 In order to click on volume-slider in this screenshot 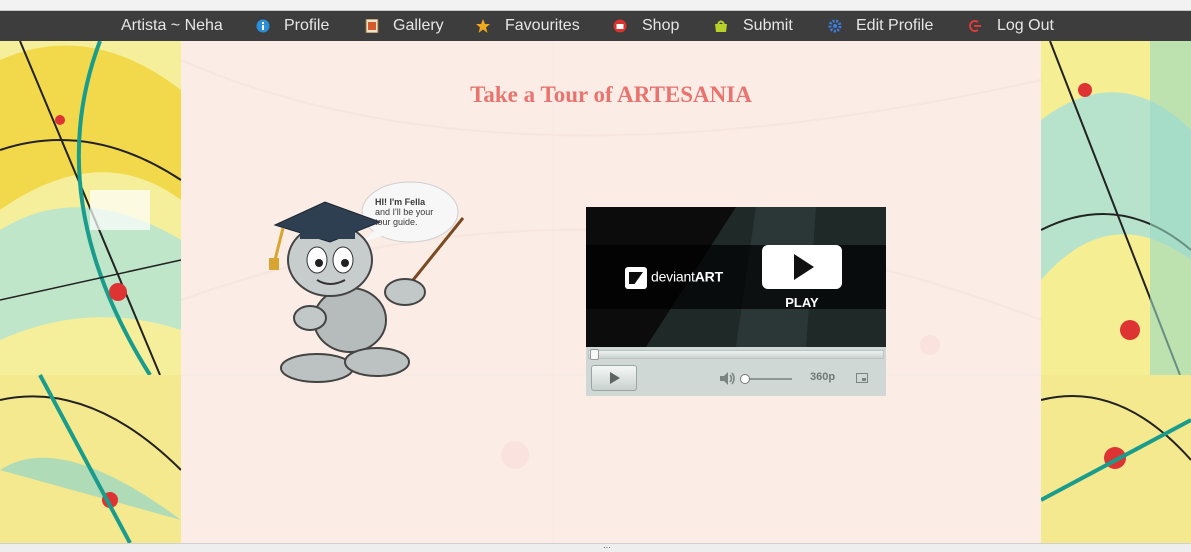, I will do `click(768, 379)`.